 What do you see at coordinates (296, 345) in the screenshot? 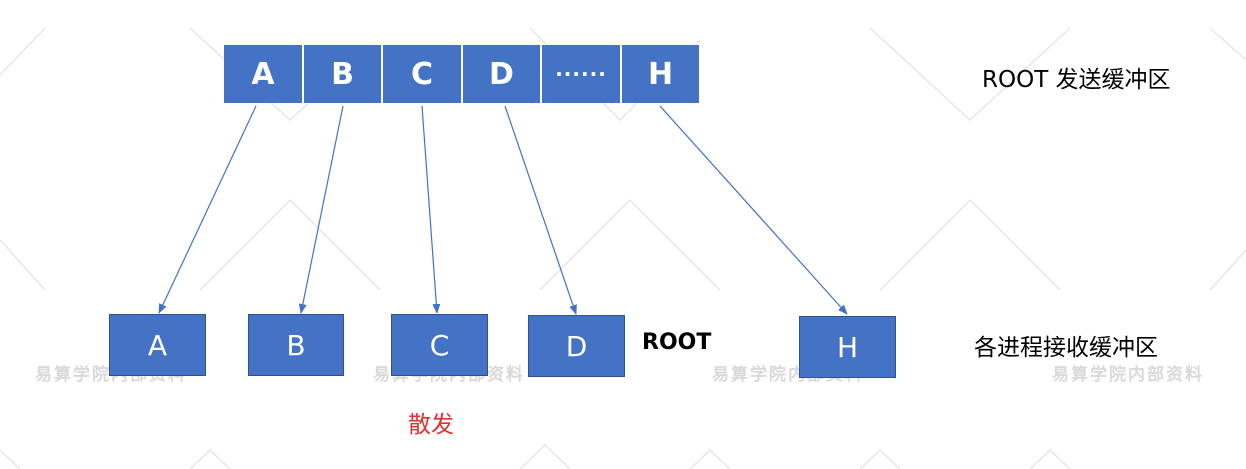
I see `recv-cell-b: B` at bounding box center [296, 345].